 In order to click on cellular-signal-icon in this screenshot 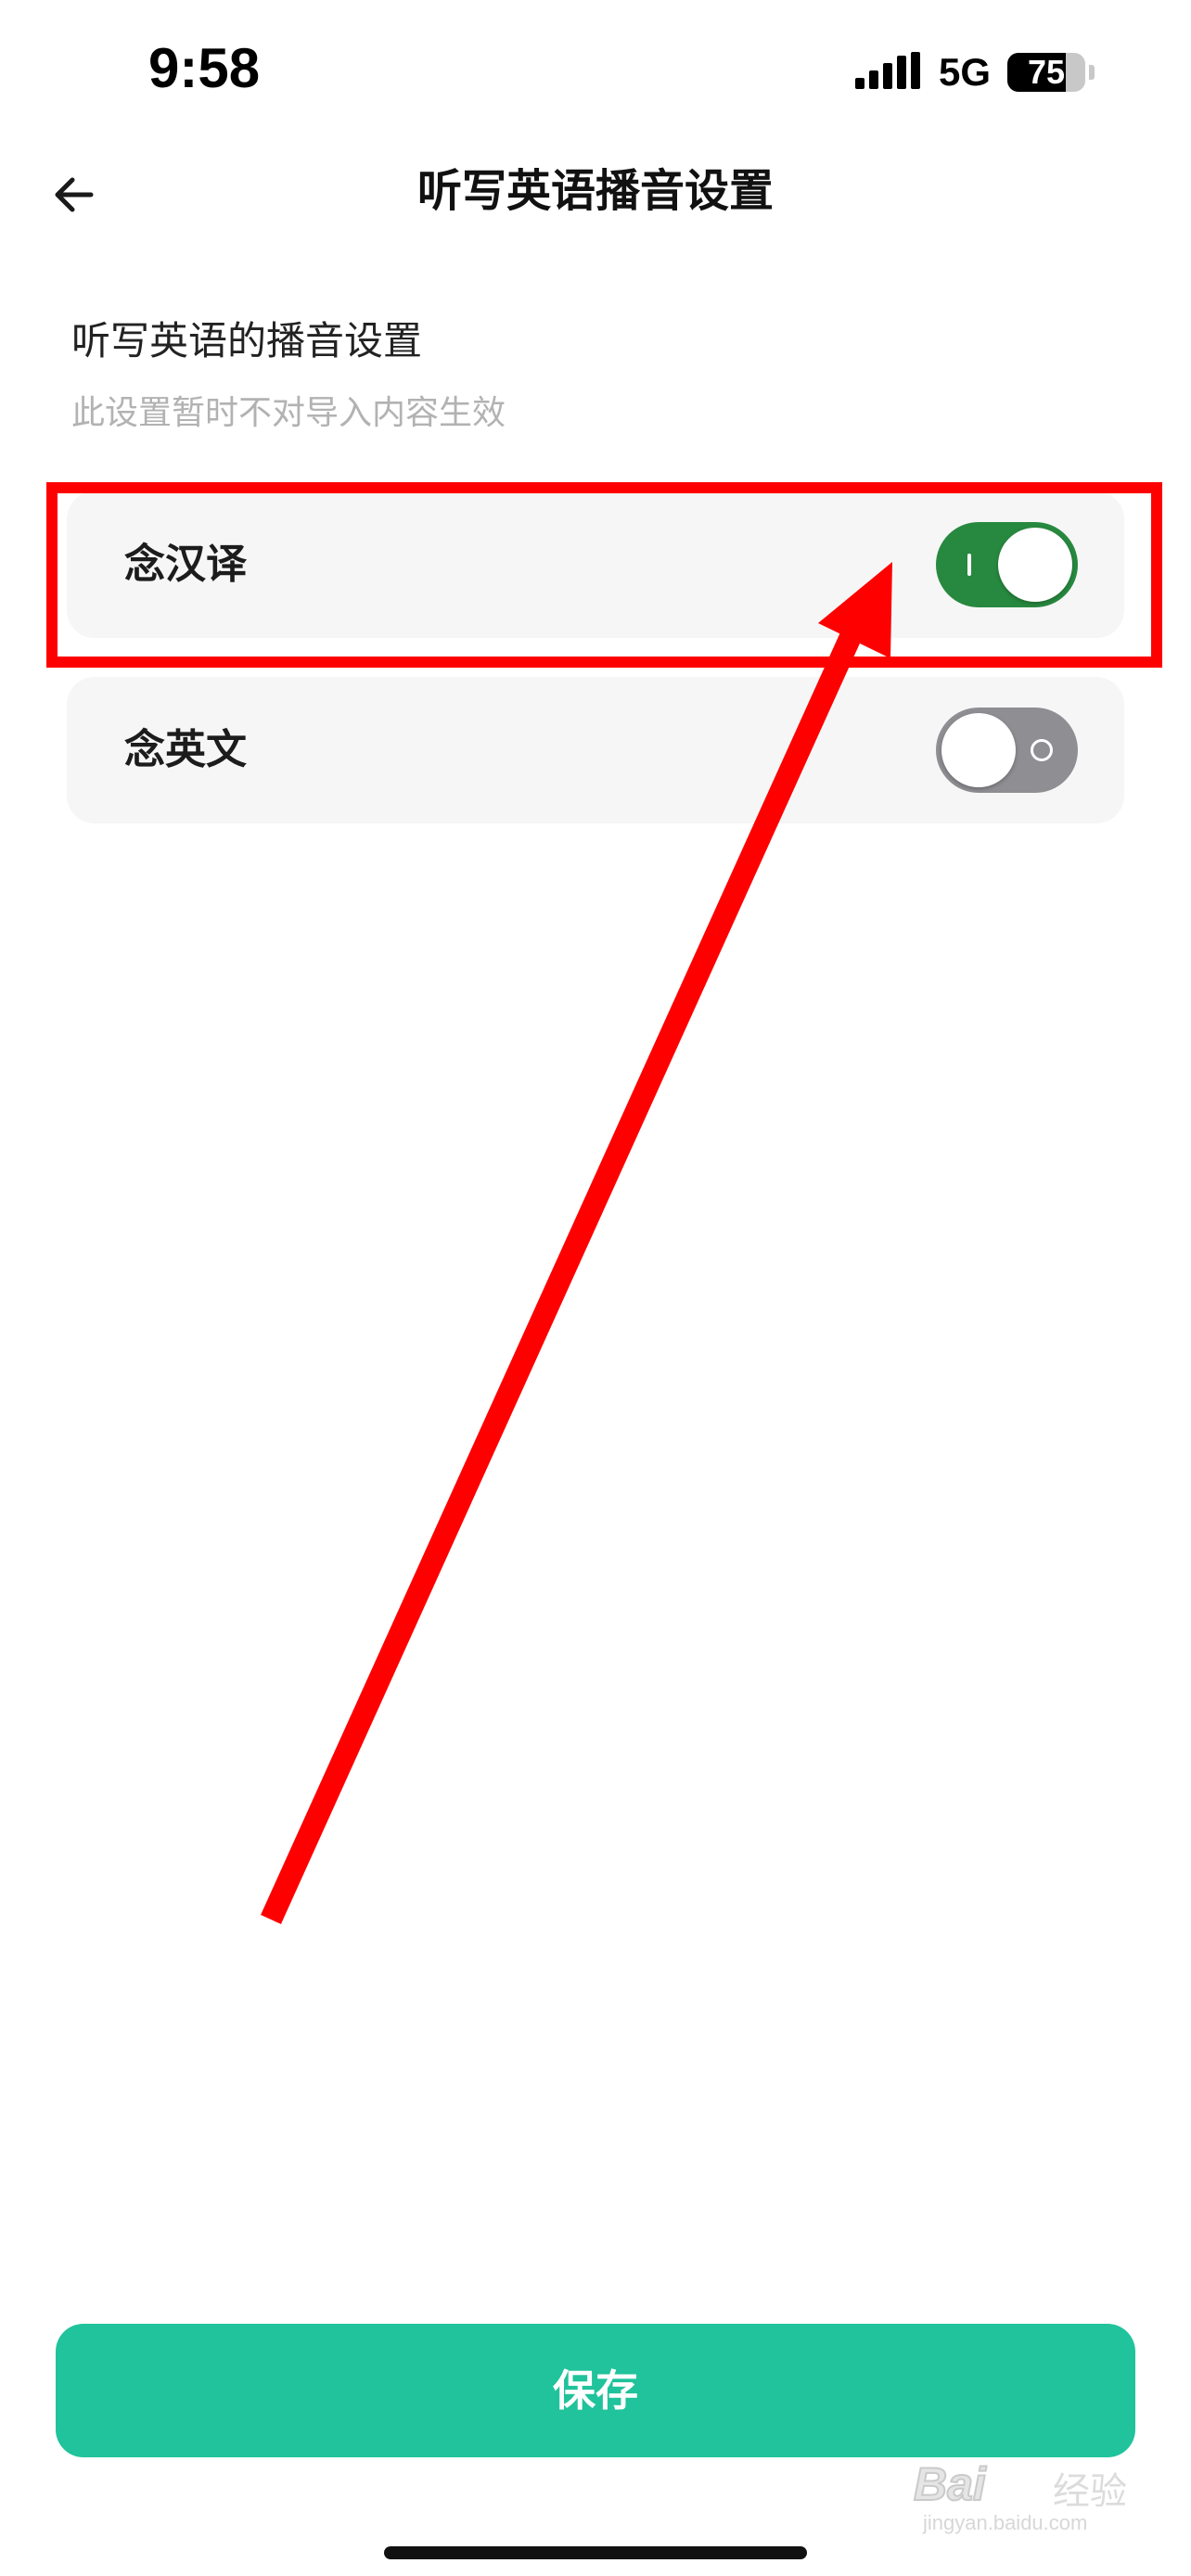, I will do `click(887, 71)`.